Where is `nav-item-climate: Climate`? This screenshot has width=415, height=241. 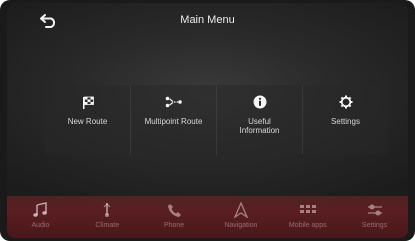 nav-item-climate: Climate is located at coordinates (107, 217).